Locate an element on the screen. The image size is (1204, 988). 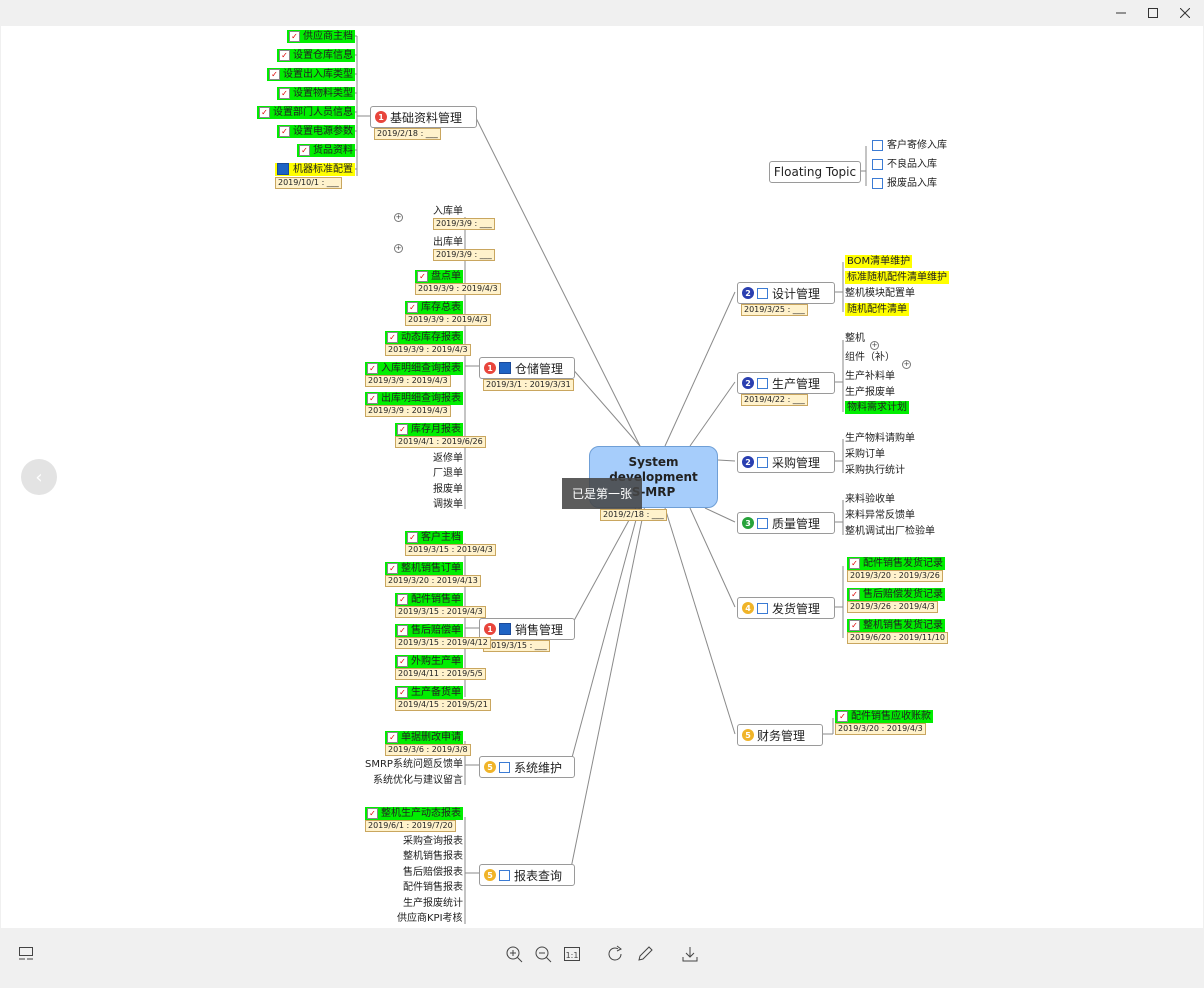
subtopic: 入库单 is located at coordinates (448, 211).